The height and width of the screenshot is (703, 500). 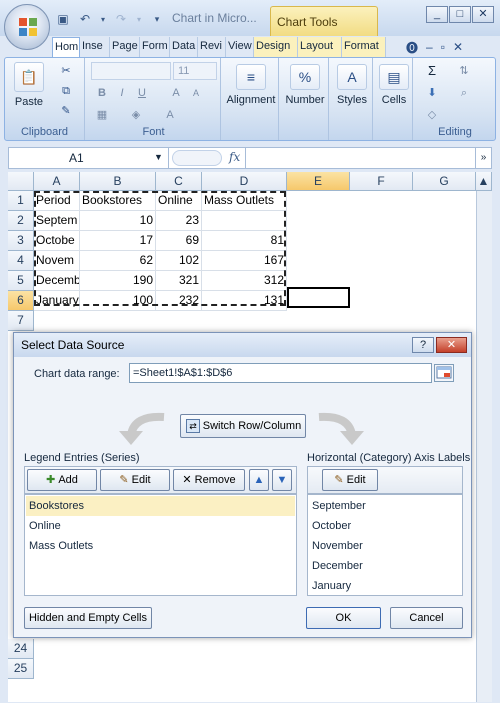 What do you see at coordinates (197, 158) in the screenshot?
I see `formula-bar-divider` at bounding box center [197, 158].